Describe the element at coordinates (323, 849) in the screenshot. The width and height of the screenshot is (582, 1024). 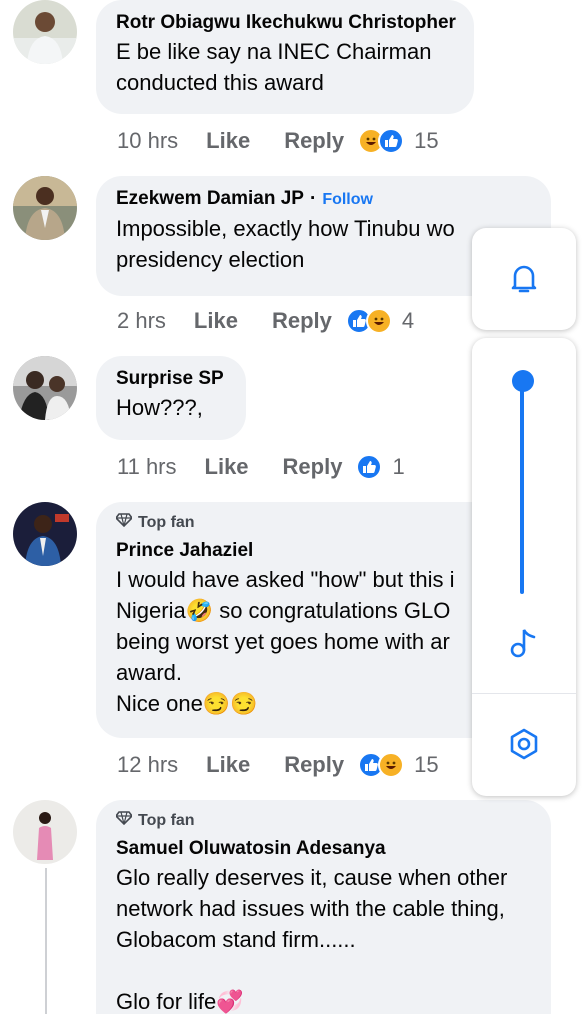
I see `comment-author: Samuel Oluwatosin Adesanya` at that location.